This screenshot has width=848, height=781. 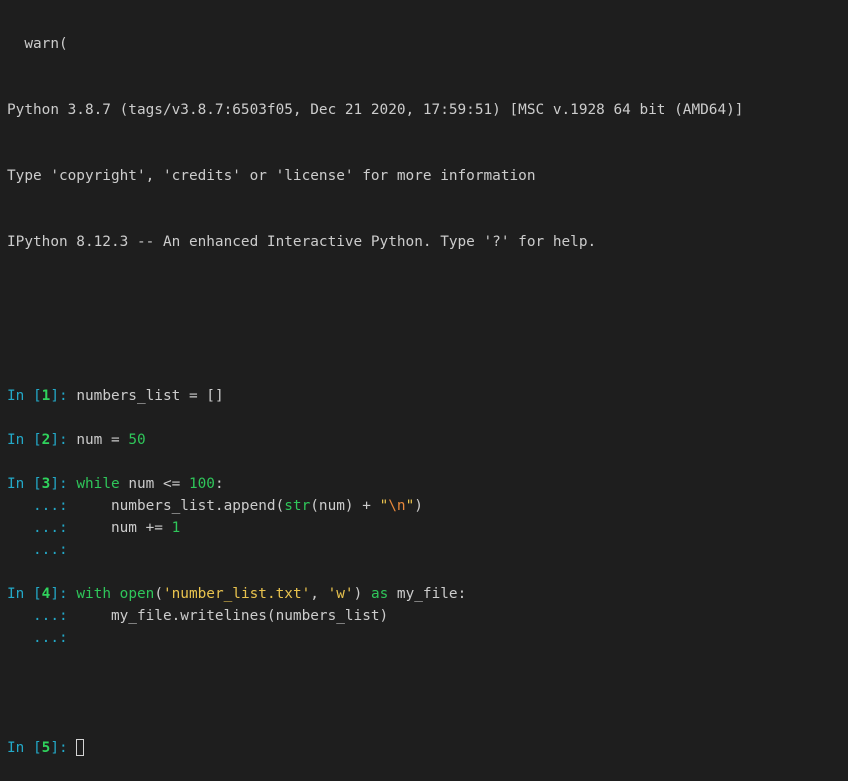 I want to click on code-token: ,, so click(x=319, y=594).